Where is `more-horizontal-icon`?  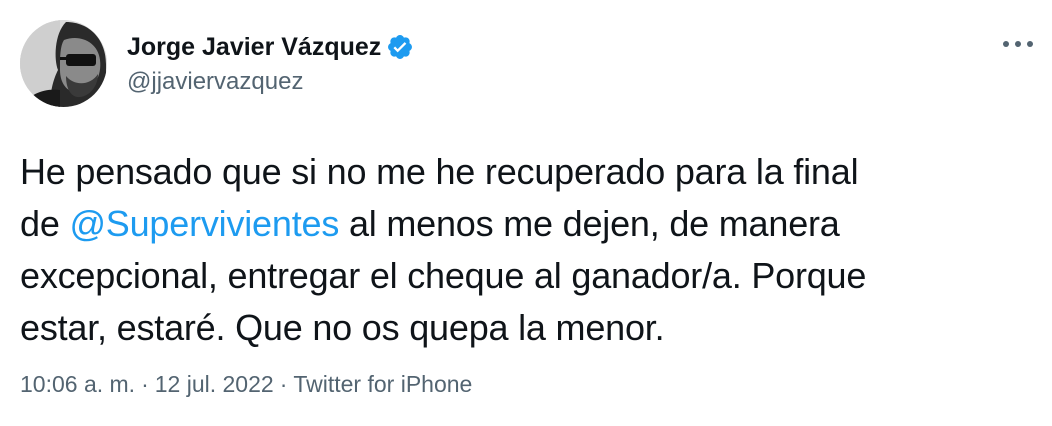 more-horizontal-icon is located at coordinates (1018, 44).